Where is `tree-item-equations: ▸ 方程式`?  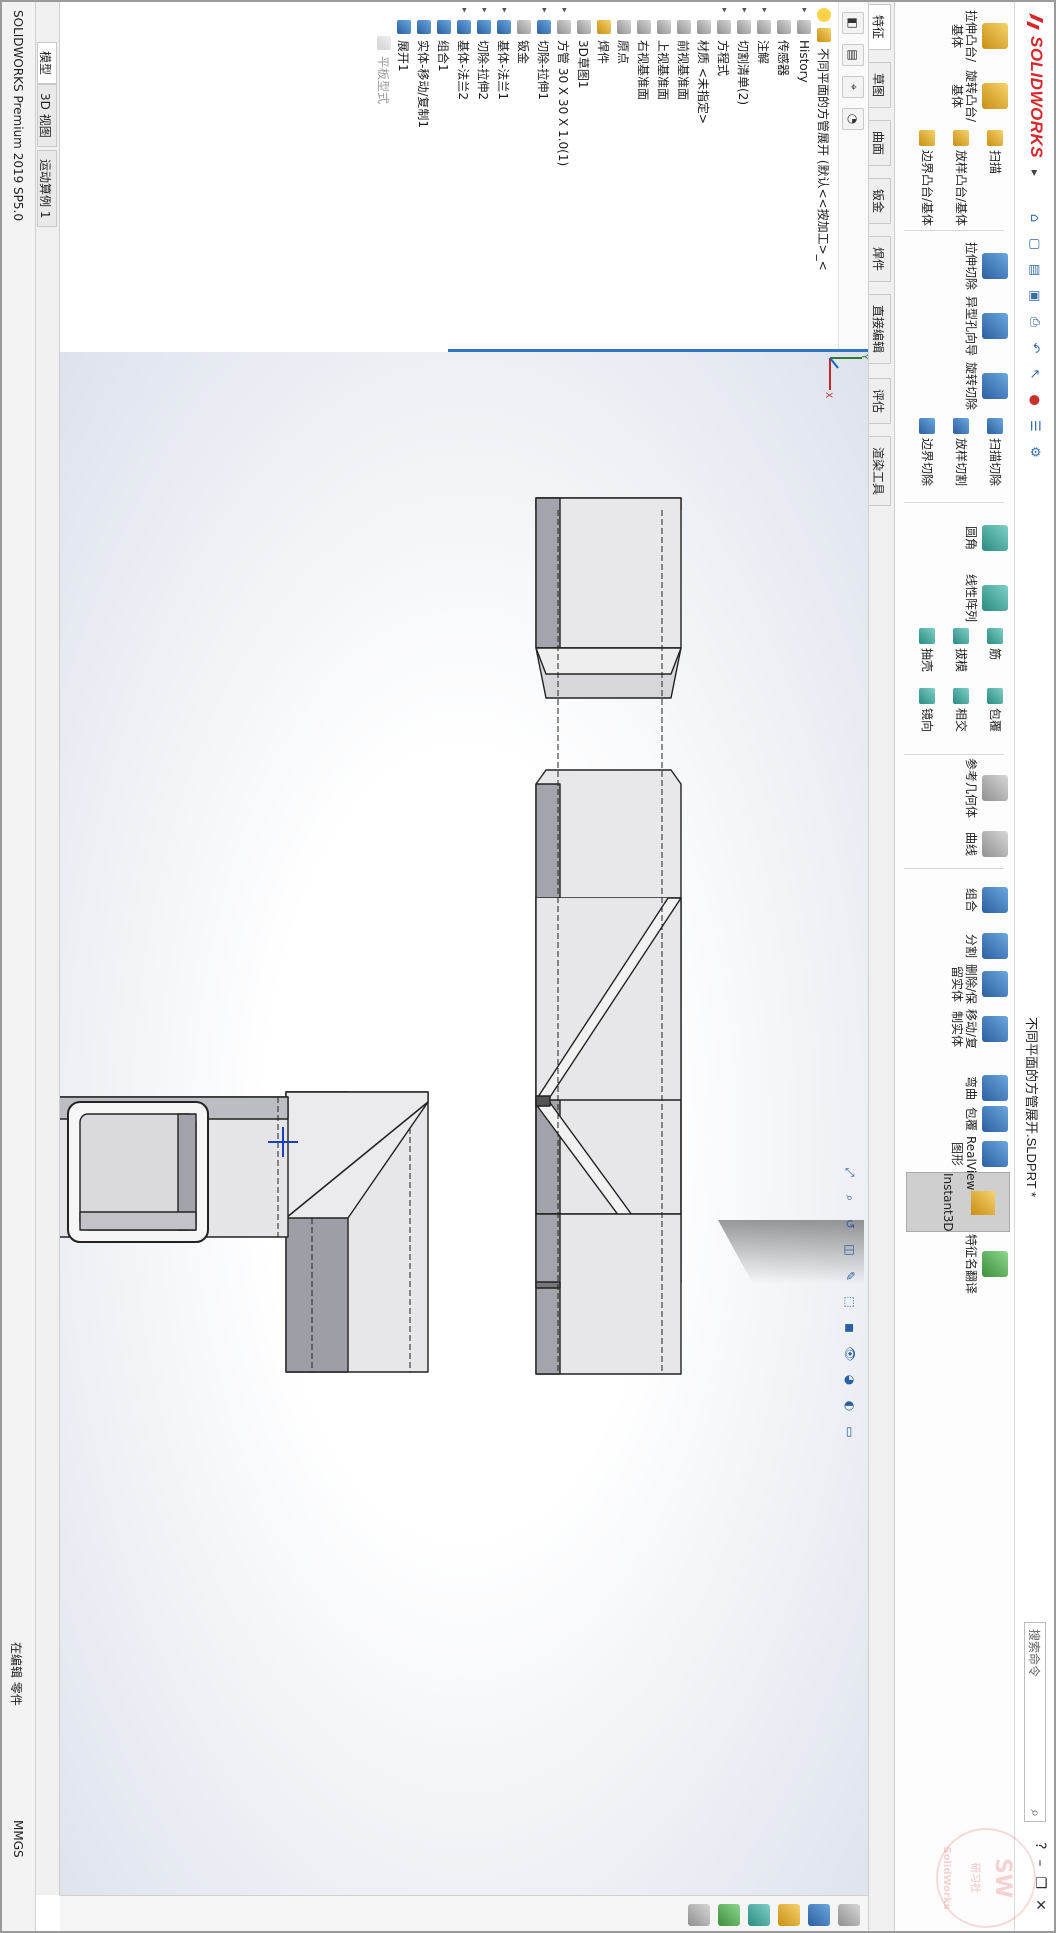
tree-item-equations: ▸ 方程式 is located at coordinates (724, 178).